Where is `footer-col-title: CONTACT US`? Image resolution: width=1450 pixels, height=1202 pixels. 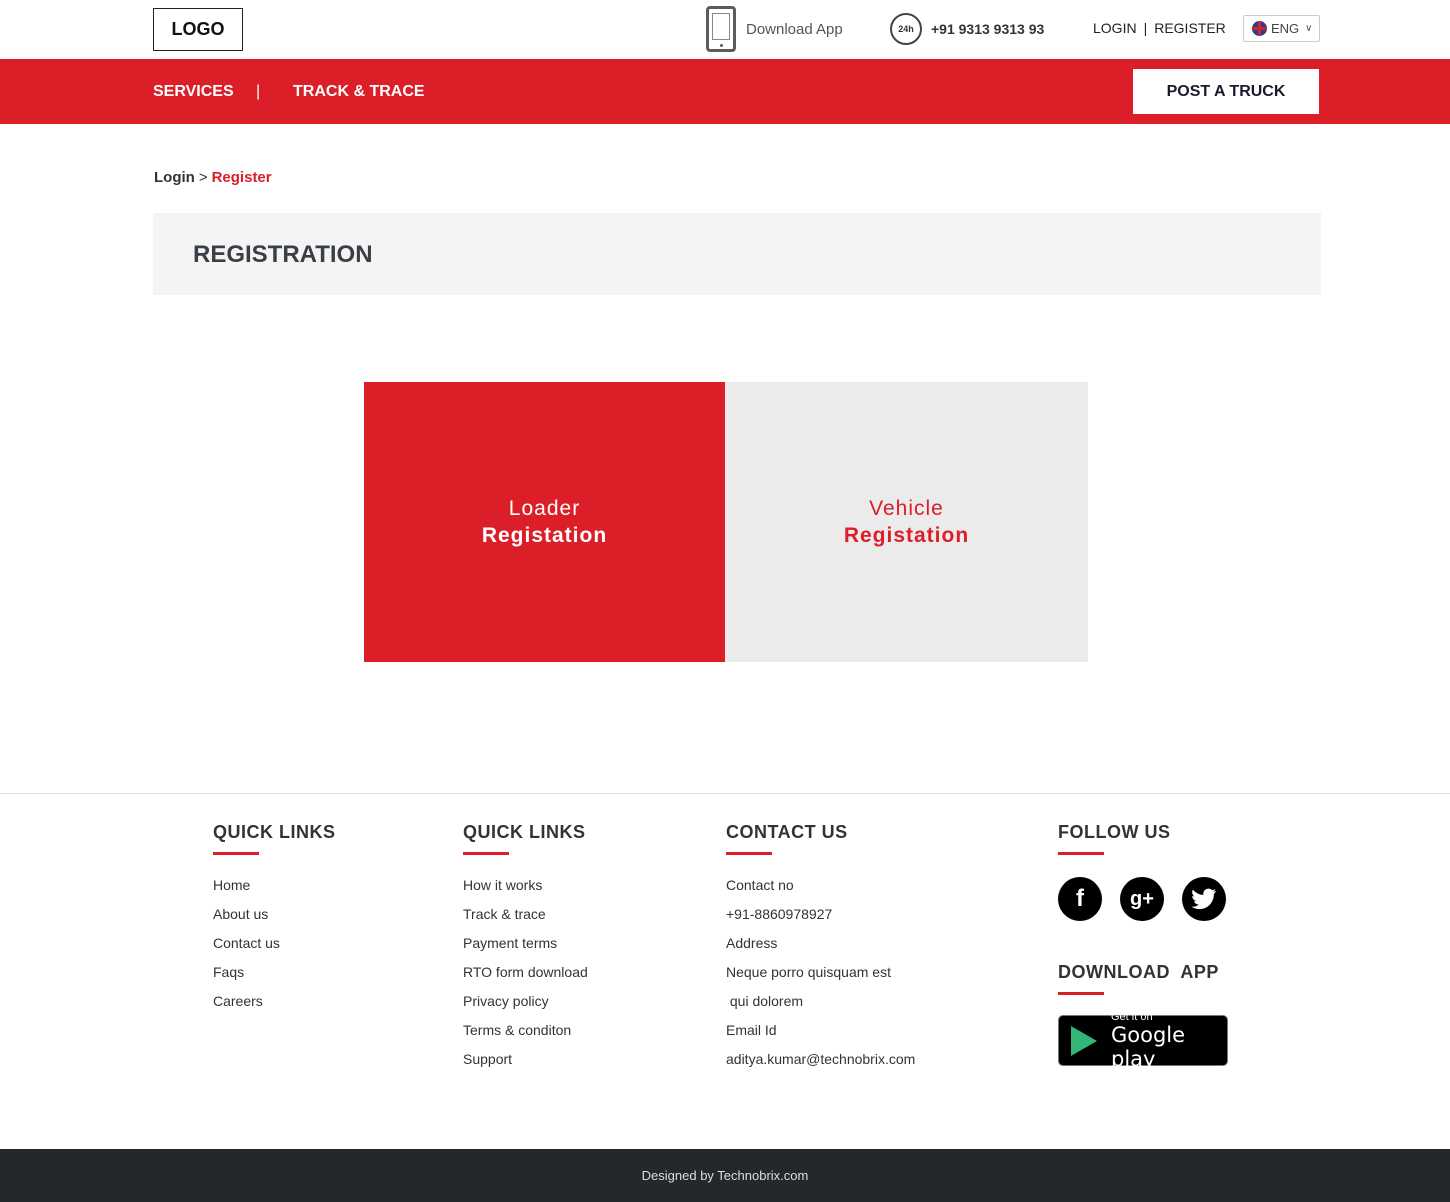 footer-col-title: CONTACT US is located at coordinates (787, 832).